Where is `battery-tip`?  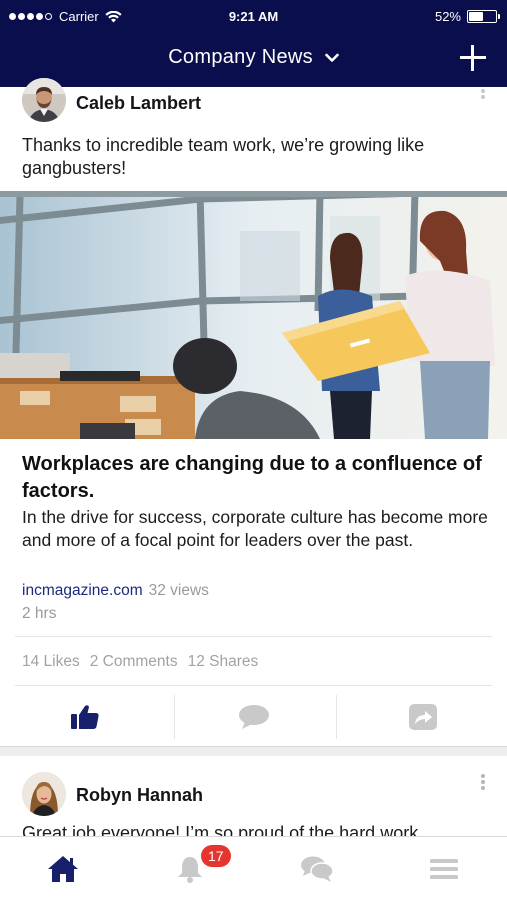
battery-tip is located at coordinates (499, 16).